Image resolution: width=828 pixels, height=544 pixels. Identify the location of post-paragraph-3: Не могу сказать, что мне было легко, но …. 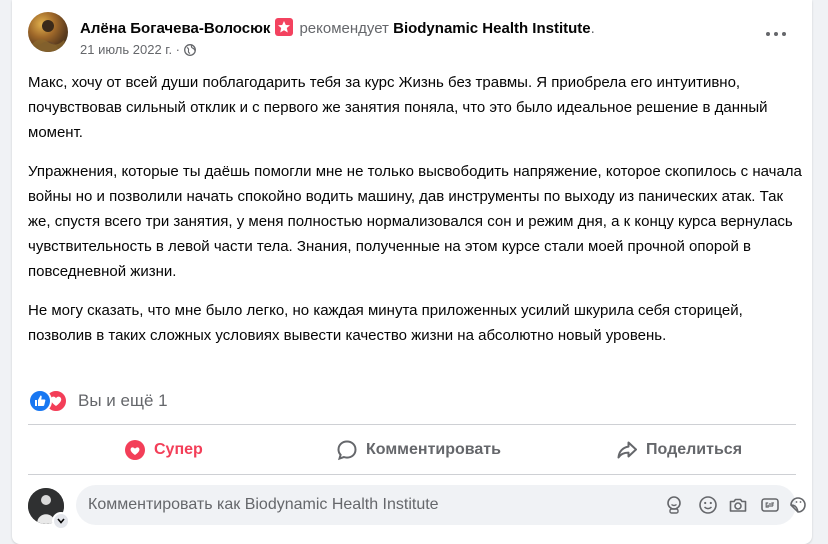
(385, 323).